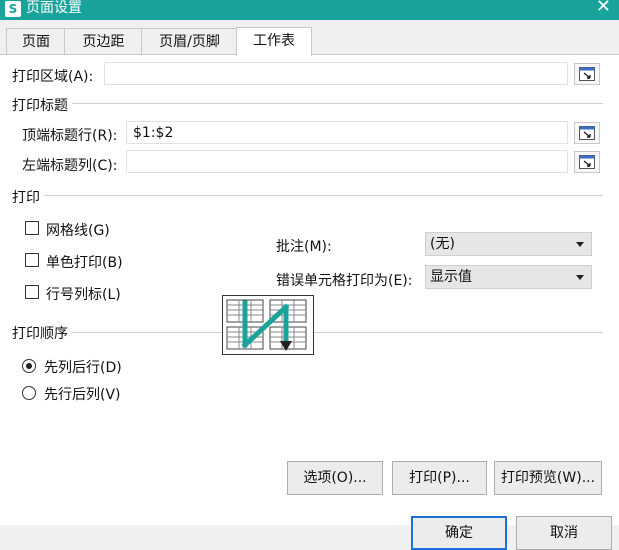 The image size is (619, 550). What do you see at coordinates (336, 73) in the screenshot?
I see `print-area-input` at bounding box center [336, 73].